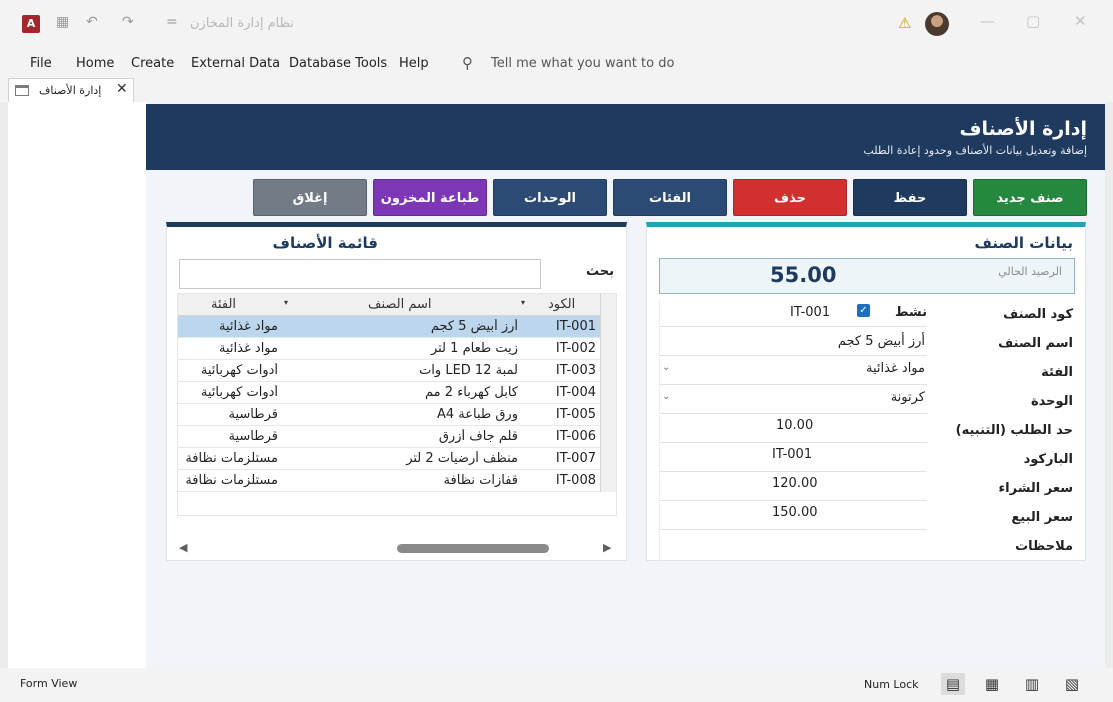 This screenshot has width=1113, height=702. I want to click on search-label: بحث, so click(599, 271).